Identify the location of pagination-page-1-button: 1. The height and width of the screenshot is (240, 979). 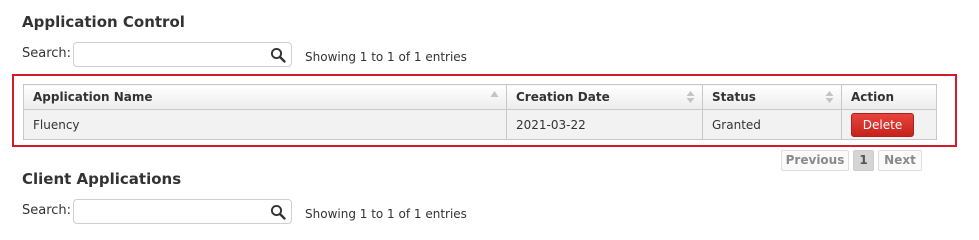
(863, 160).